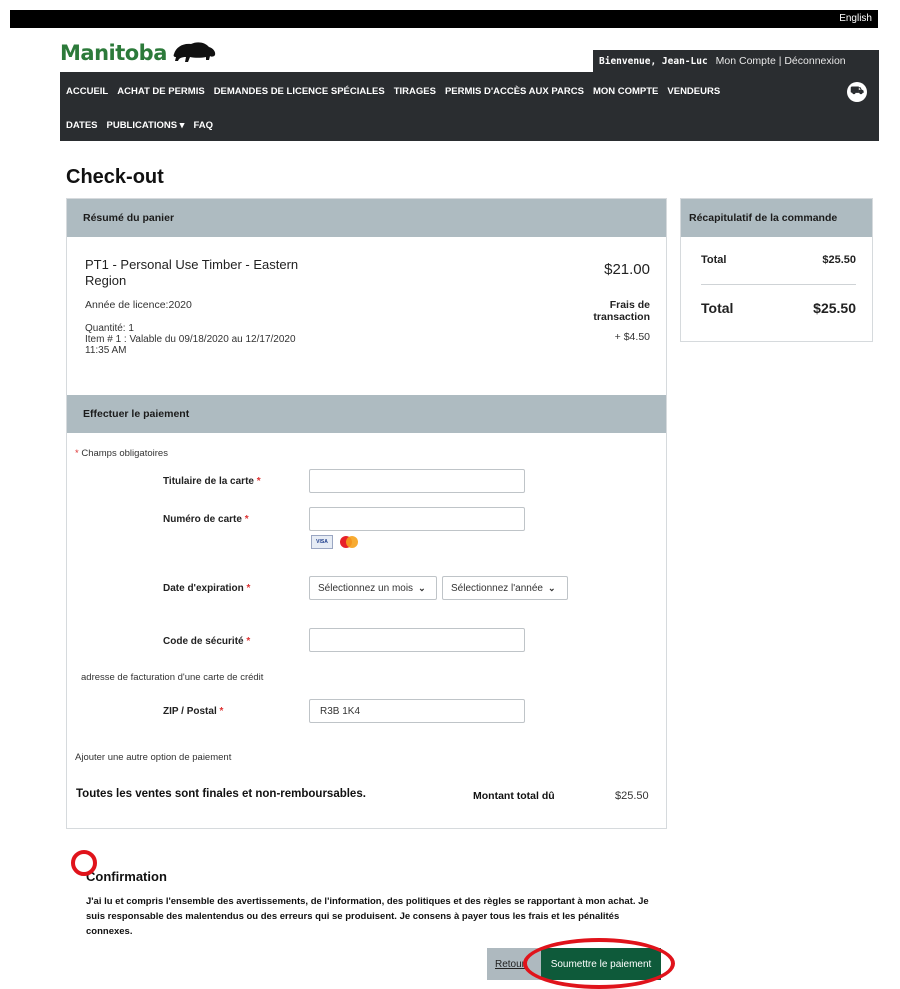  Describe the element at coordinates (146, 125) in the screenshot. I see `nav-publications: PUBLICATIONS ▾` at that location.